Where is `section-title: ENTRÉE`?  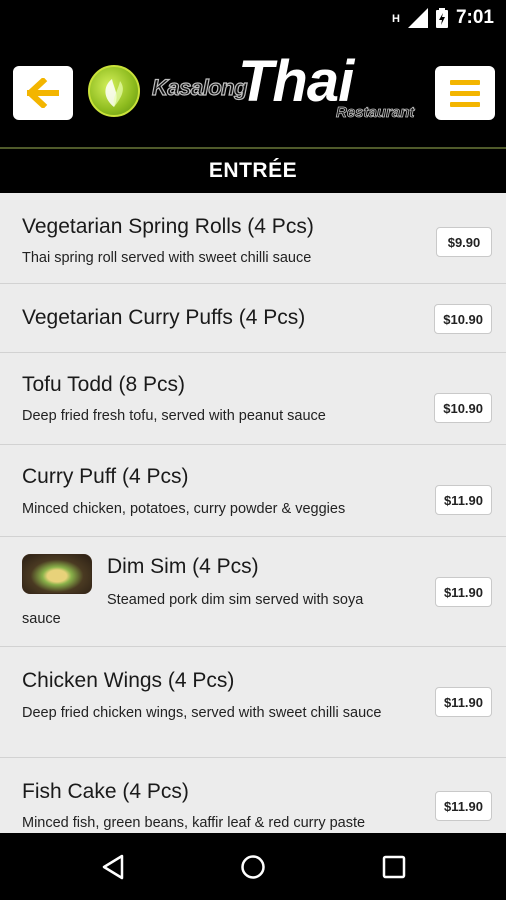 section-title: ENTRÉE is located at coordinates (253, 170).